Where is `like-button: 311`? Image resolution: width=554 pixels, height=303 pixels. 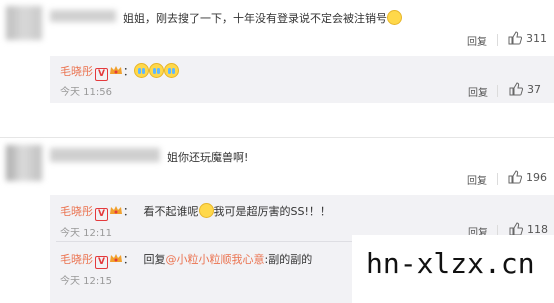
like-button: 311 is located at coordinates (527, 38).